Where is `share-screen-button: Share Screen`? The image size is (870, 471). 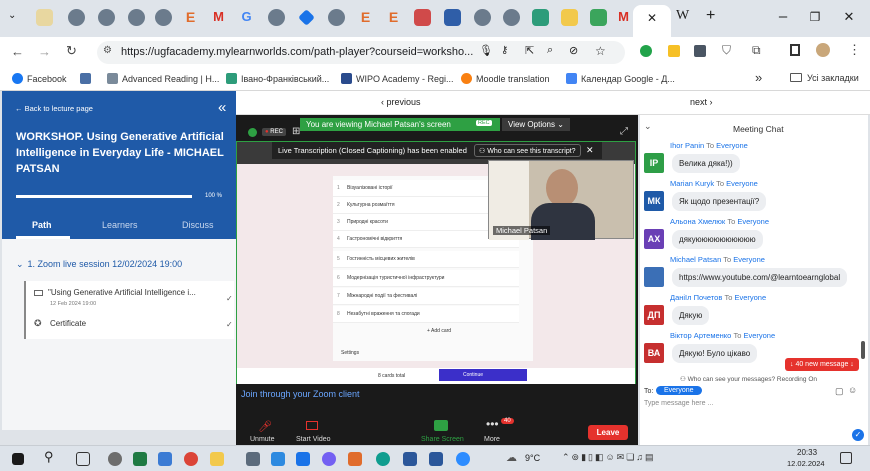
share-screen-button: Share Screen is located at coordinates (442, 439).